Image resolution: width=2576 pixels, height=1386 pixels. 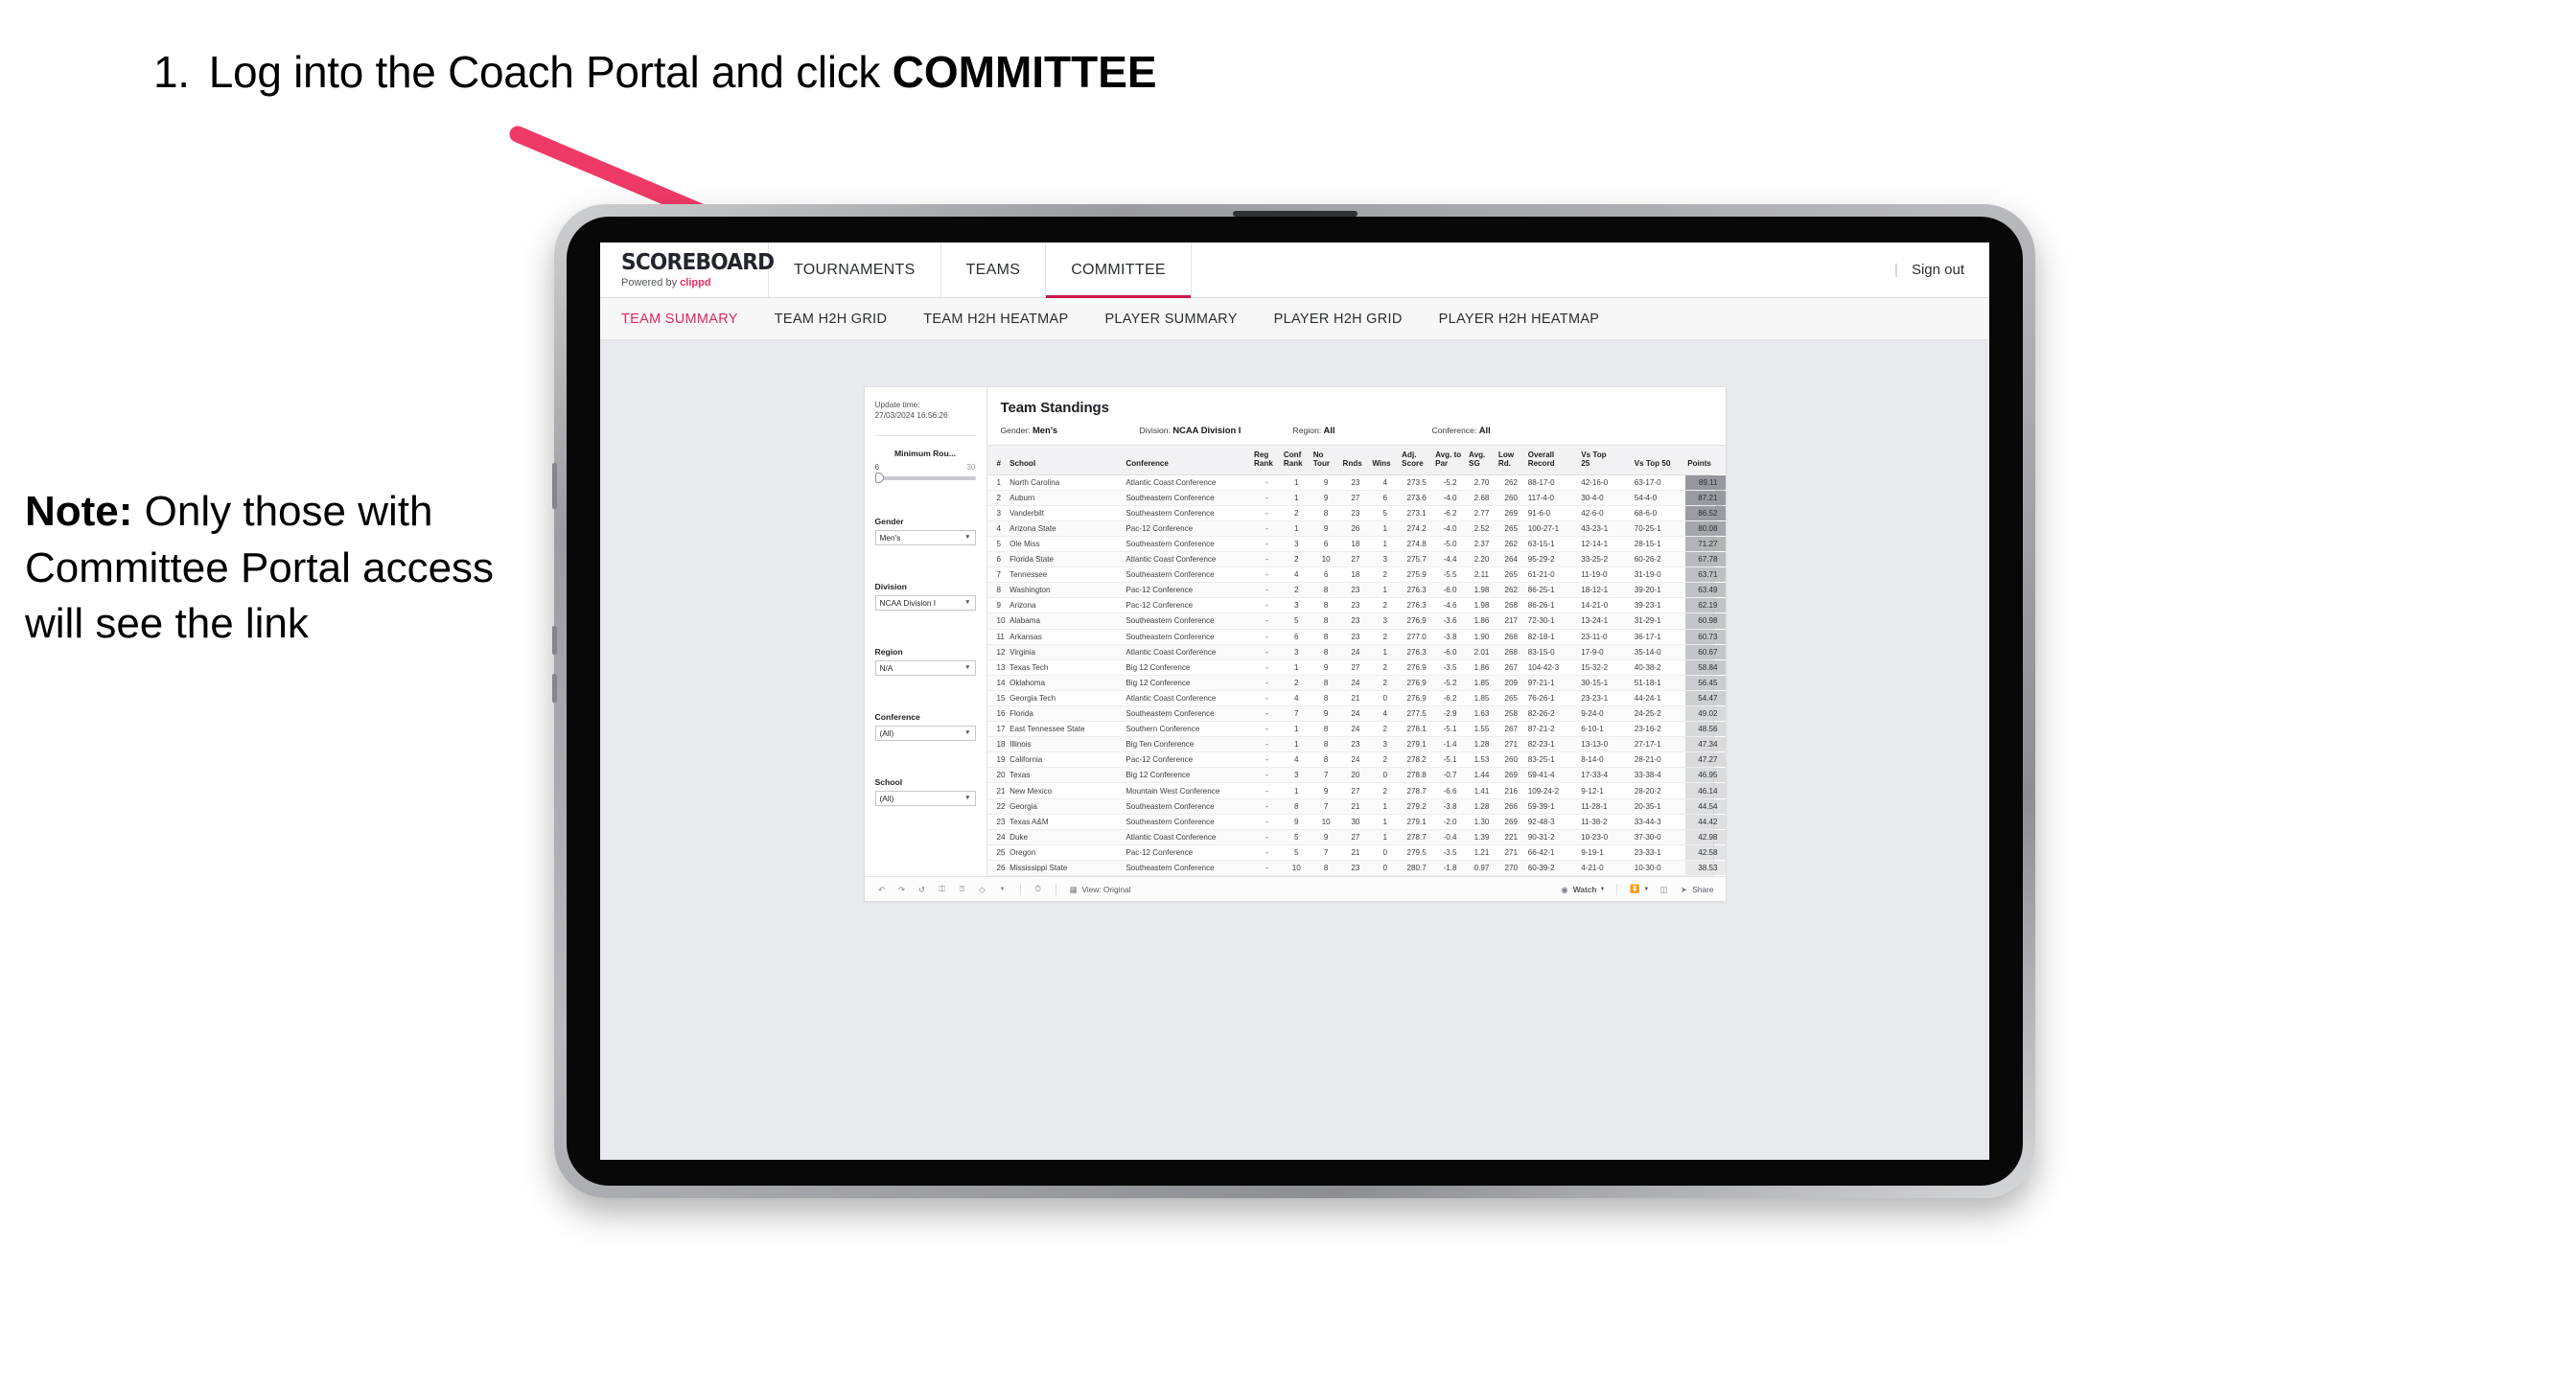 What do you see at coordinates (922, 890) in the screenshot?
I see `revert-icon: ↺` at bounding box center [922, 890].